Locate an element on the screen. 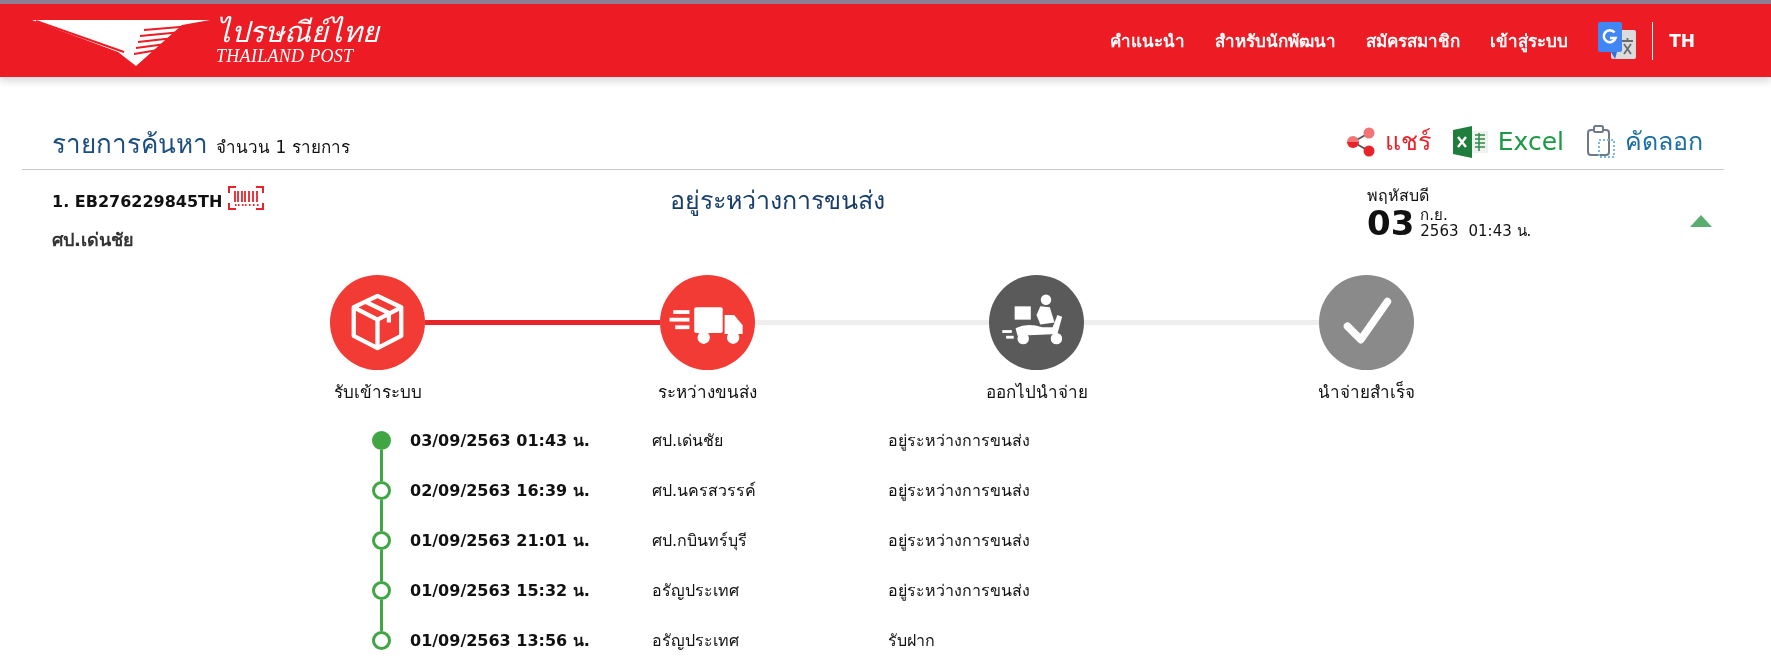  copy-button: คัดลอก is located at coordinates (1644, 142).